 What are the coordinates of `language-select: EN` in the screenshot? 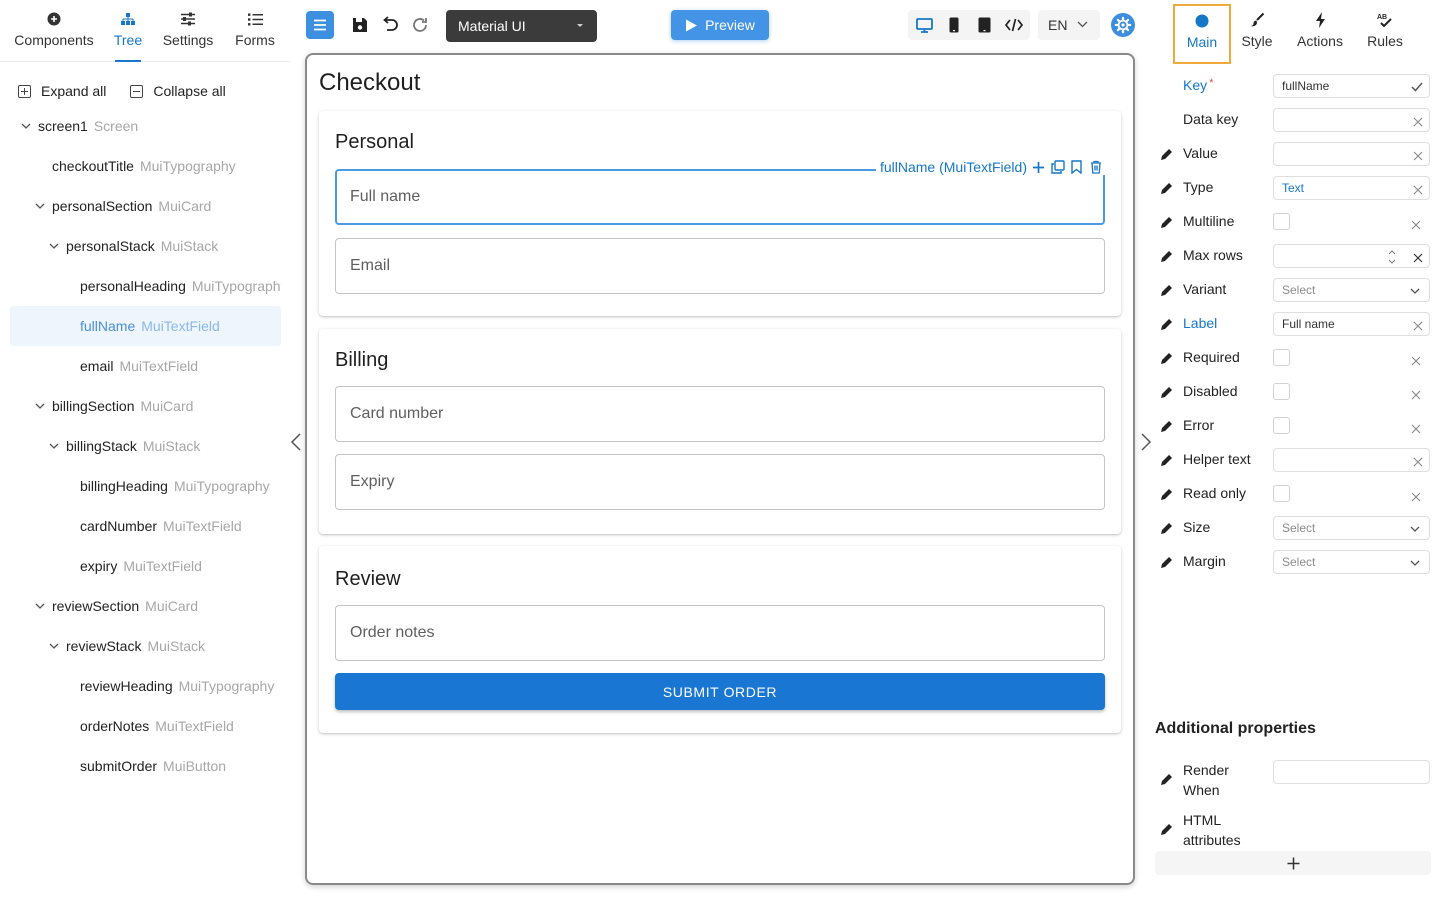 It's located at (1069, 25).